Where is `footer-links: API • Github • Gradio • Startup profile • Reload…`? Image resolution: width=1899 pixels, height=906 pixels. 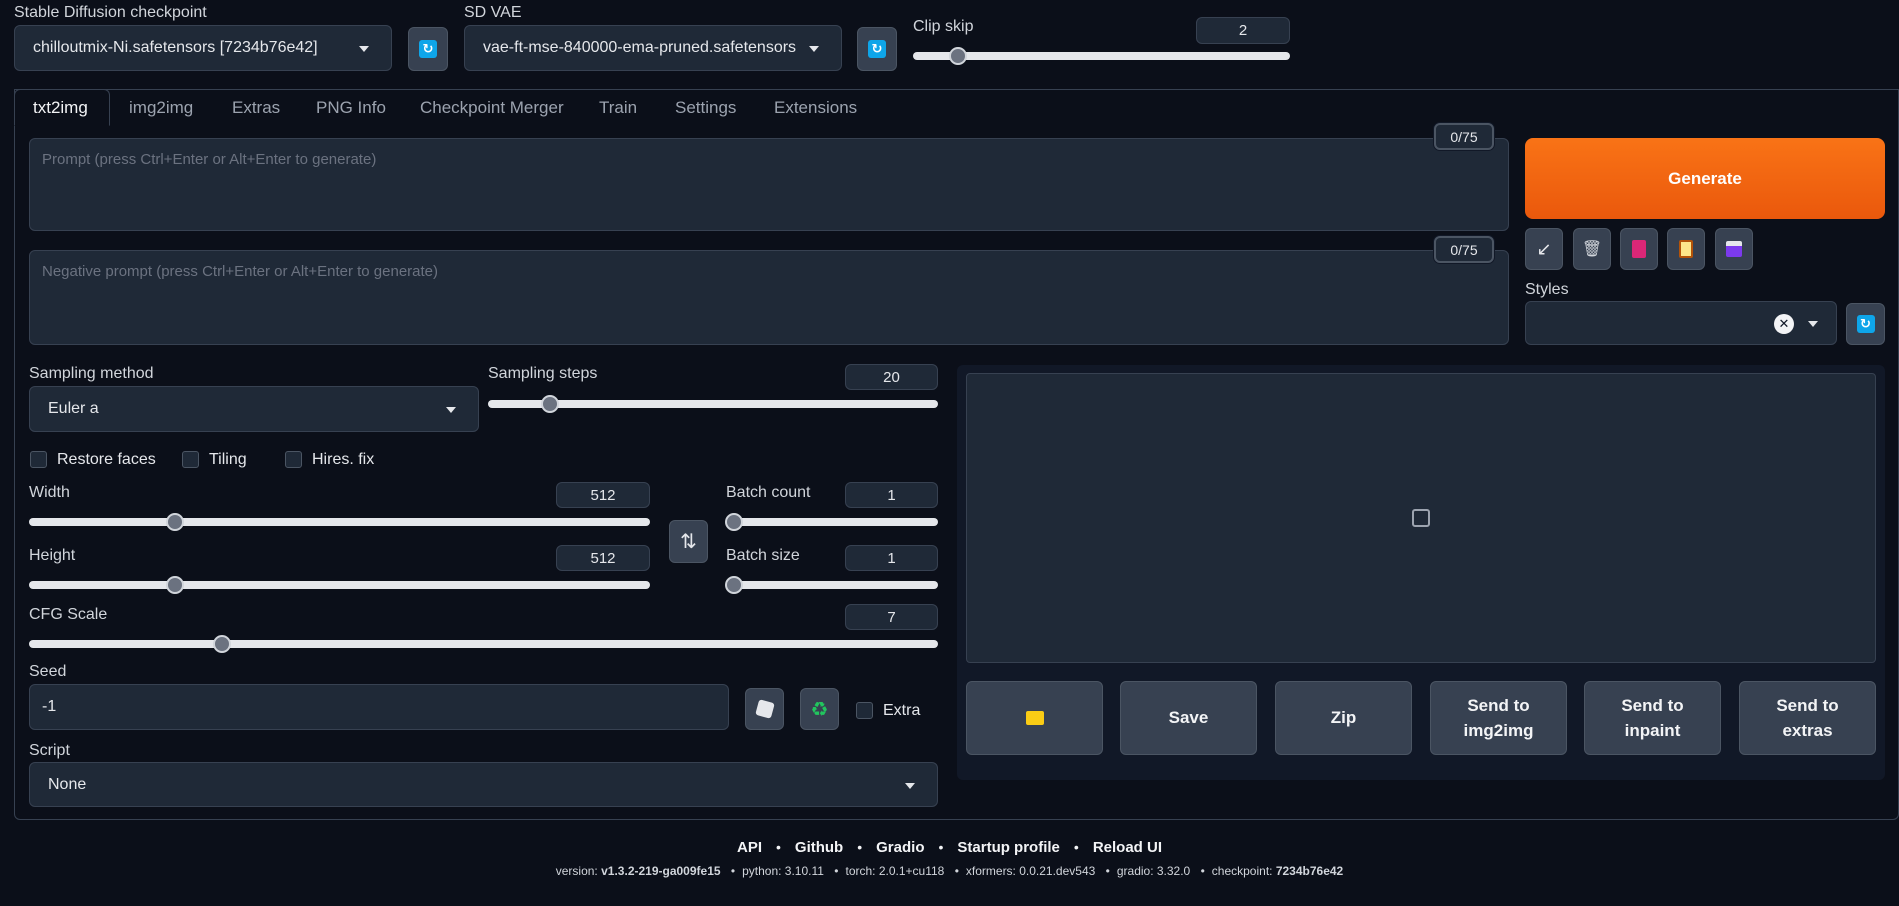 footer-links: API • Github • Gradio • Startup profile • Reload… is located at coordinates (949, 847).